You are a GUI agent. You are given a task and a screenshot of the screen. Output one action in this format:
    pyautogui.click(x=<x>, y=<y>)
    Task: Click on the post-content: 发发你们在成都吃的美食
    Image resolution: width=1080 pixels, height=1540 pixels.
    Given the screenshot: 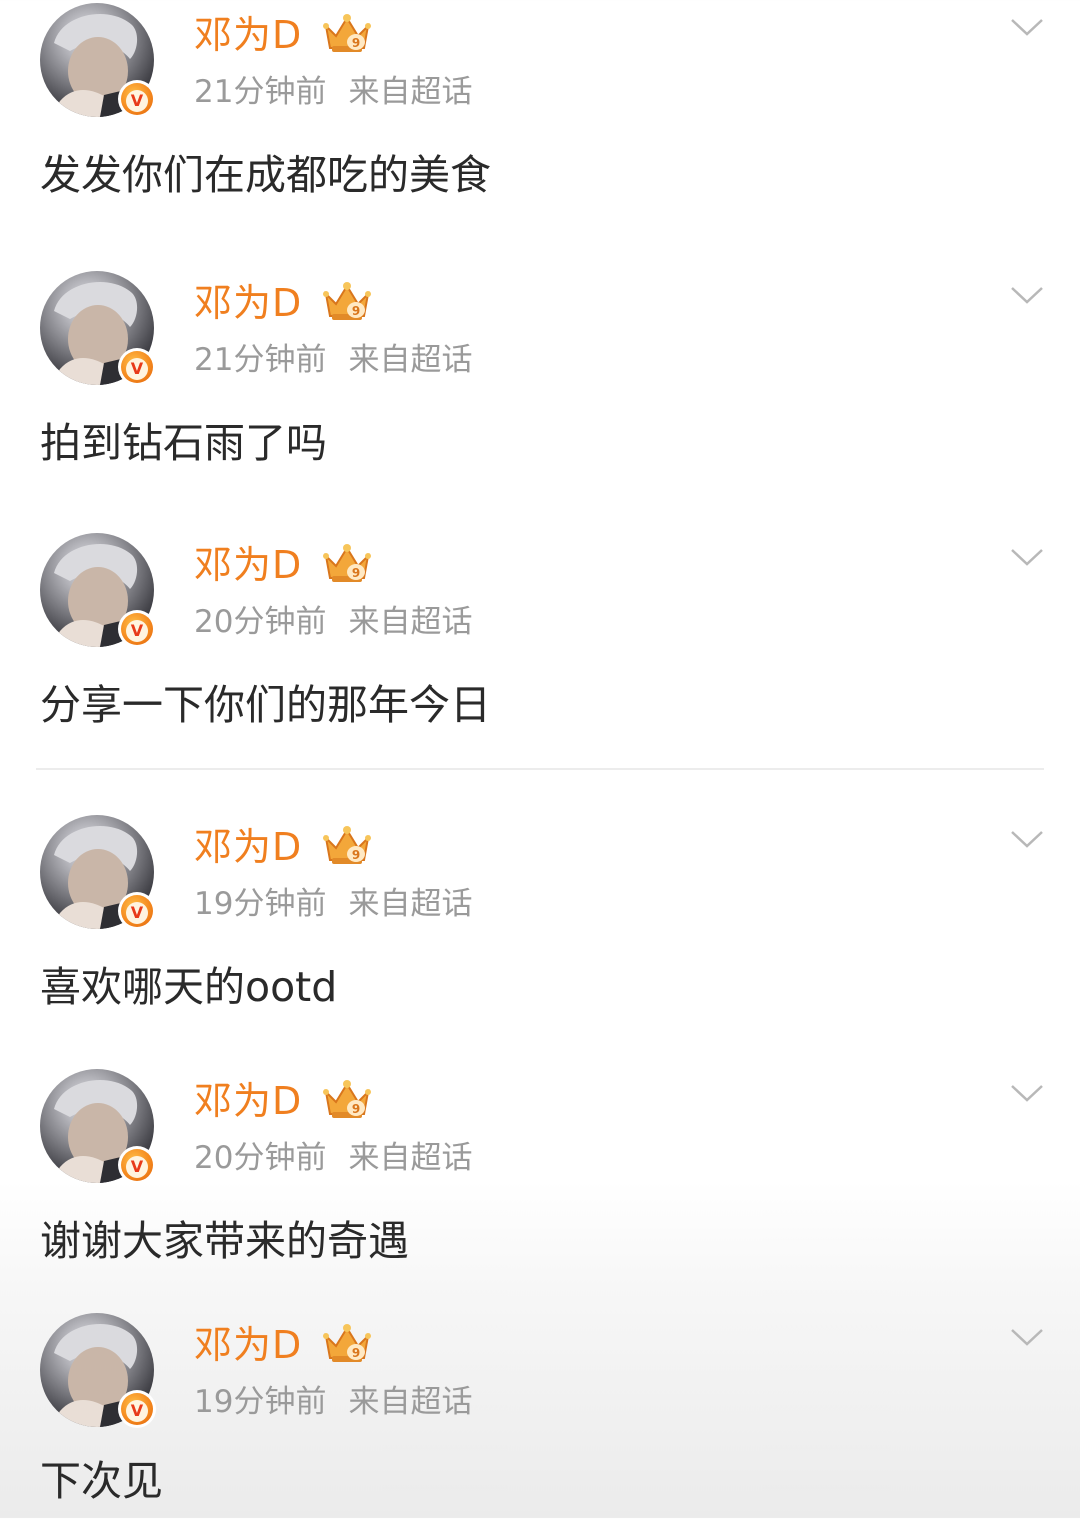 What is the action you would take?
    pyautogui.click(x=265, y=175)
    